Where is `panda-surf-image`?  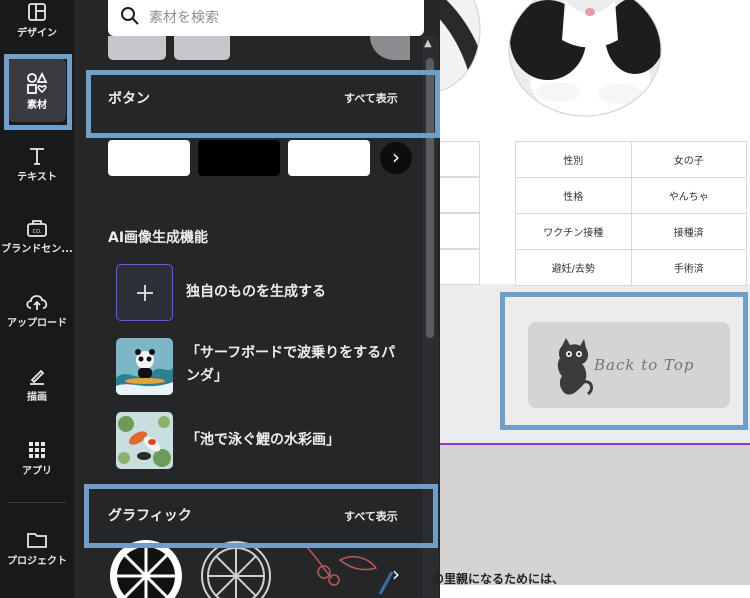 panda-surf-image is located at coordinates (144, 366).